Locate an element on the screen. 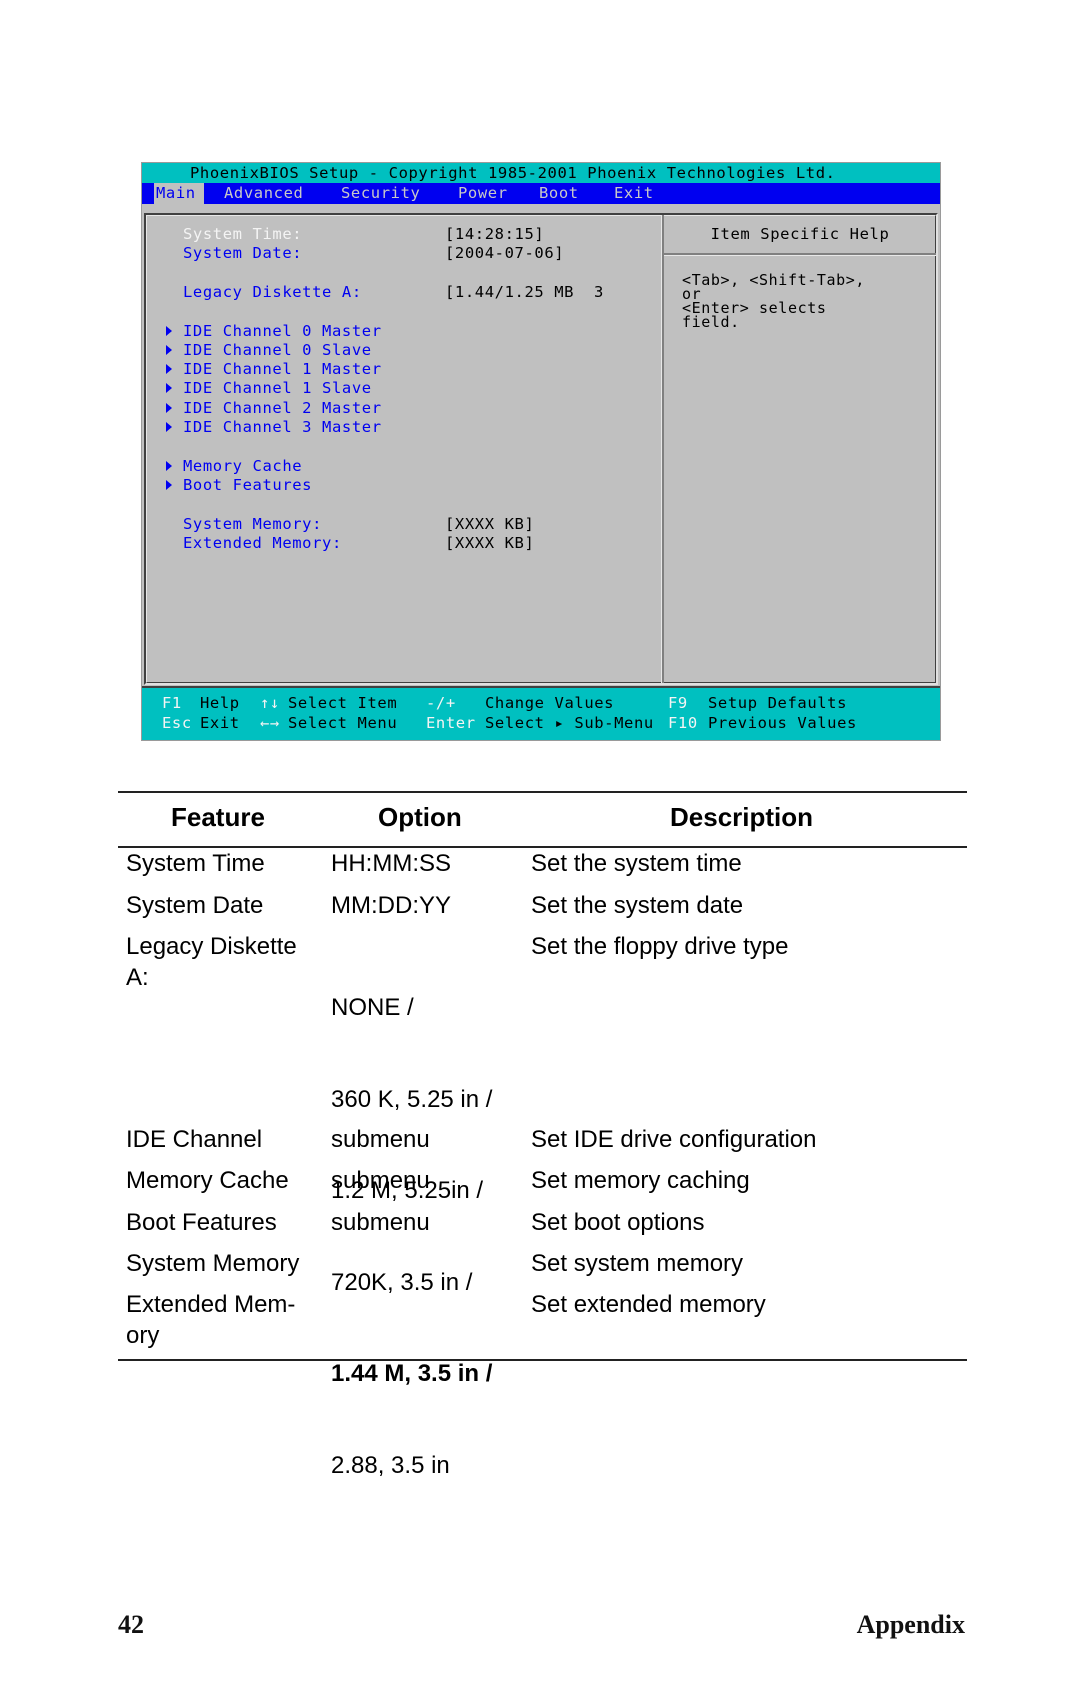 This screenshot has width=1080, height=1690. cell-feature: System Memory is located at coordinates (213, 1263).